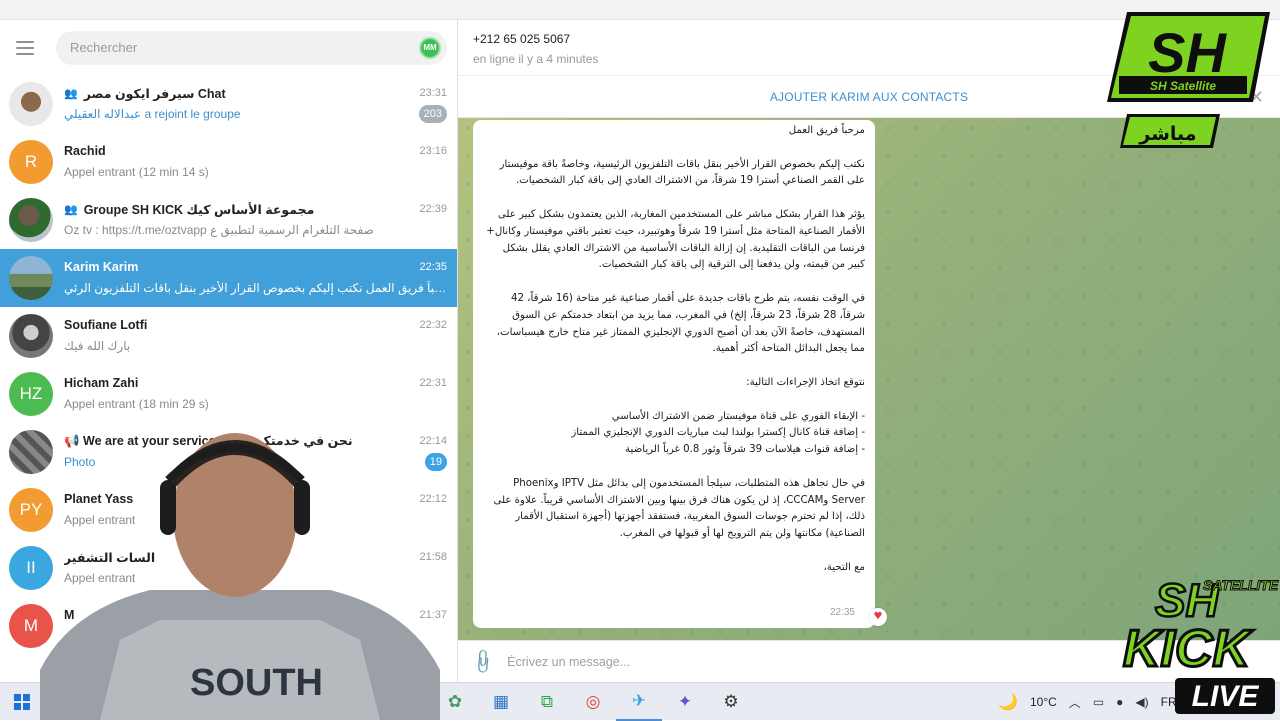 Image resolution: width=1280 pixels, height=721 pixels. What do you see at coordinates (255, 520) in the screenshot?
I see `chat-preview-line: Appel entrant` at bounding box center [255, 520].